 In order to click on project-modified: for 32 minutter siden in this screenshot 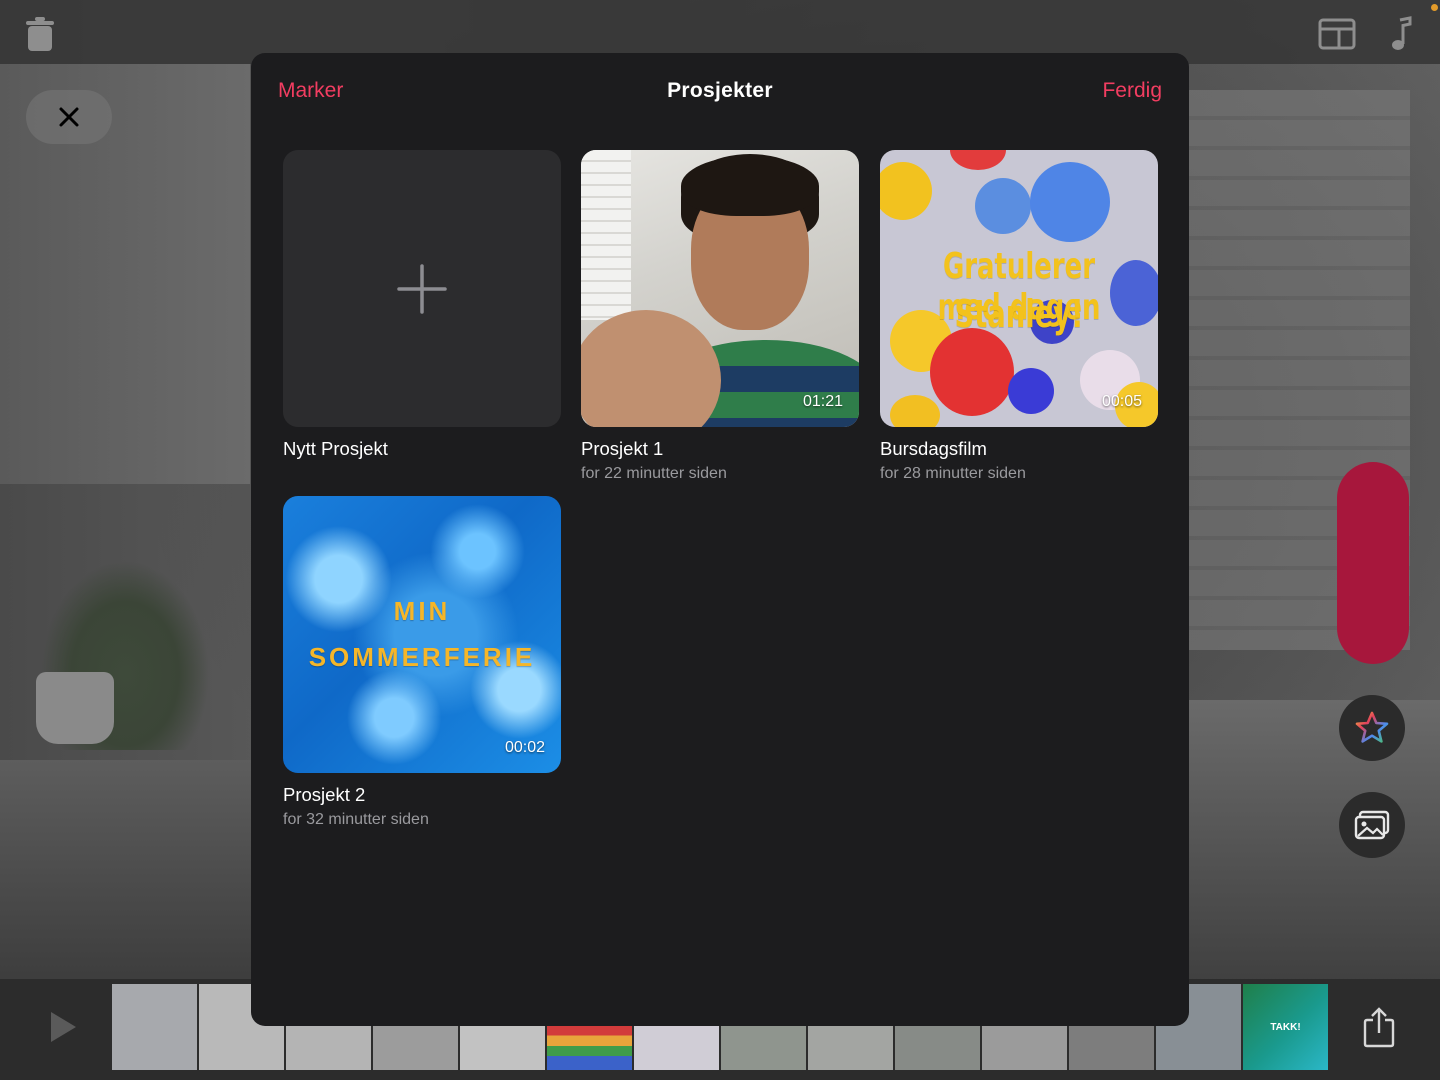, I will do `click(356, 819)`.